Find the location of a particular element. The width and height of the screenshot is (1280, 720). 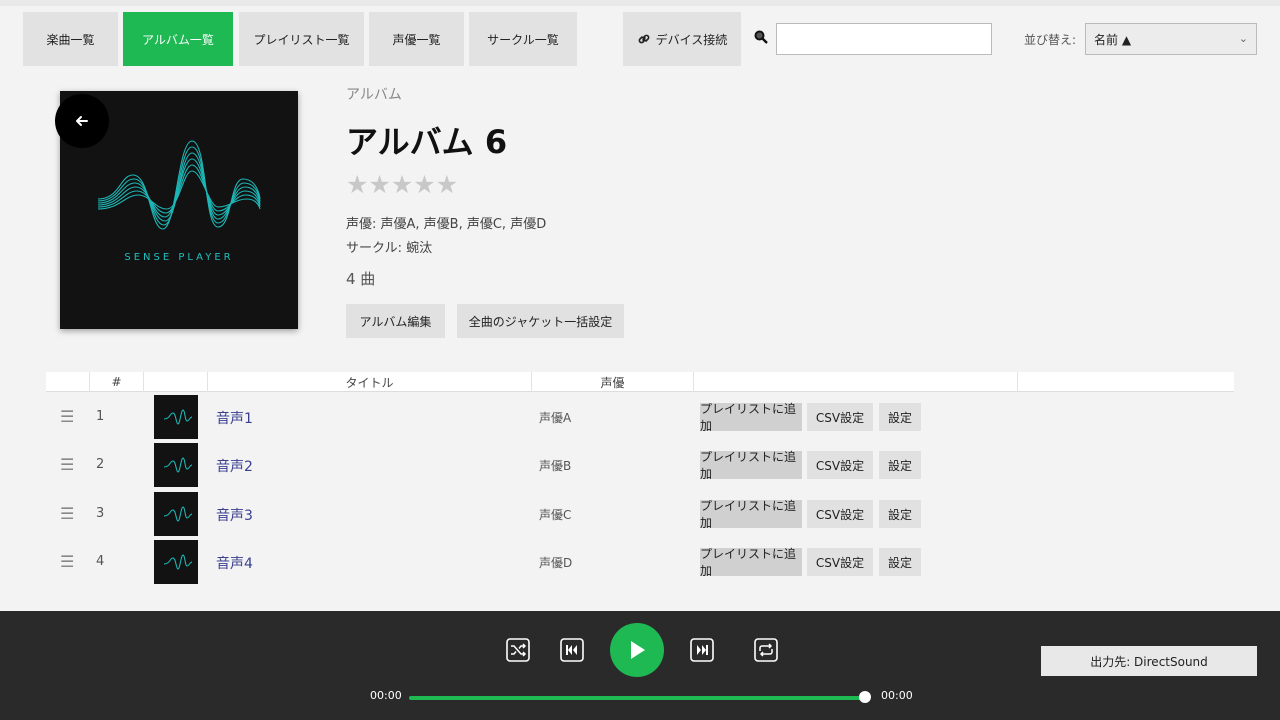

track-number: 2 is located at coordinates (100, 464).